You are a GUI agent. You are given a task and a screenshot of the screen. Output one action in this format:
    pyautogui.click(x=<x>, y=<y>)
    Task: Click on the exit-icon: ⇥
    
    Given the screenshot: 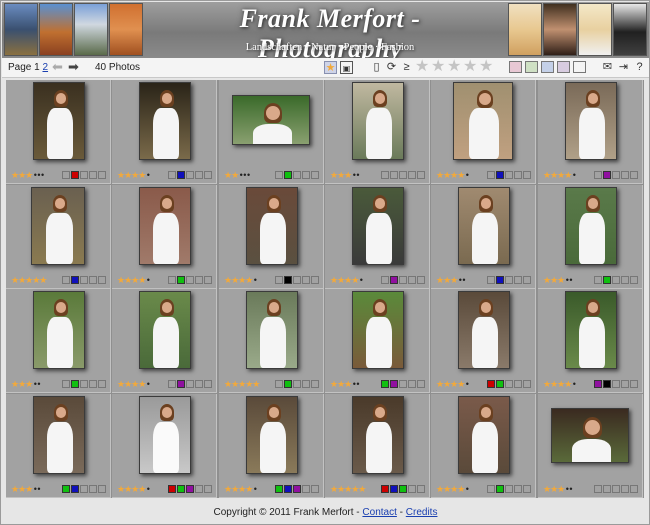 What is the action you would take?
    pyautogui.click(x=623, y=67)
    